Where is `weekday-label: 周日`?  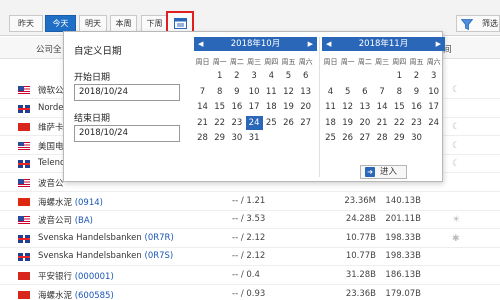 weekday-label: 周日 is located at coordinates (330, 62).